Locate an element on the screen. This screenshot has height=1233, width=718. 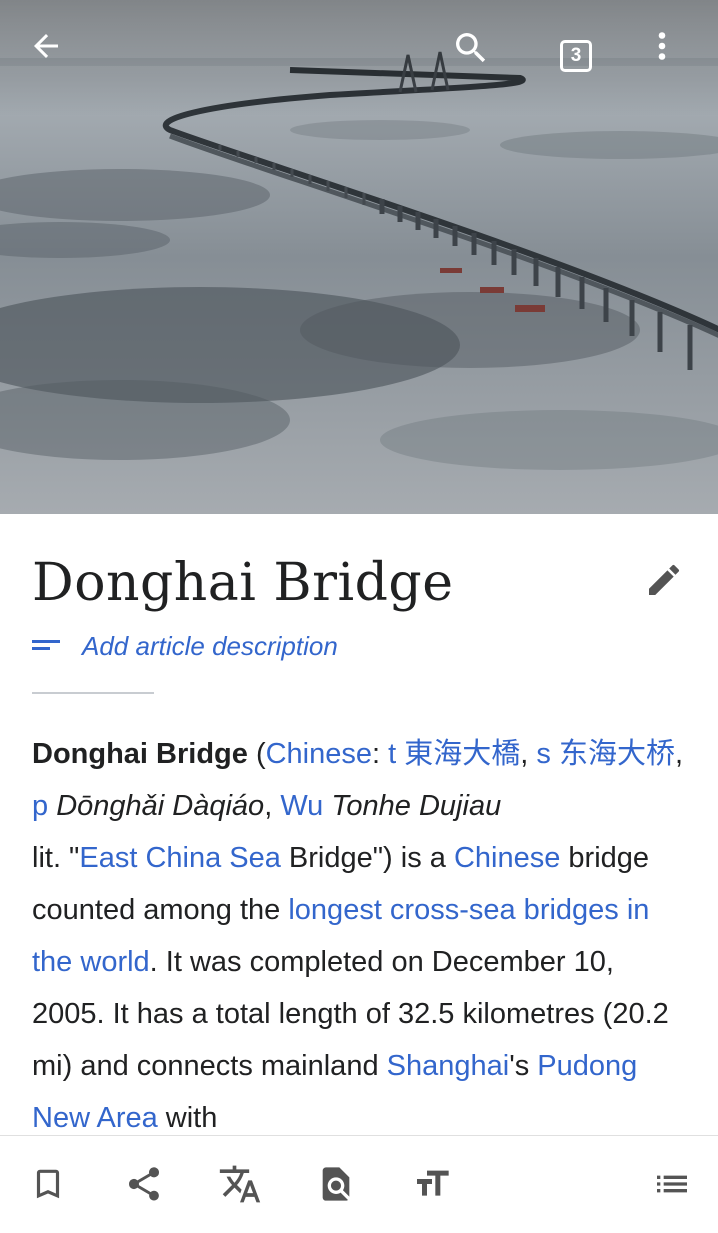
article-toolbar is located at coordinates (359, 1184).